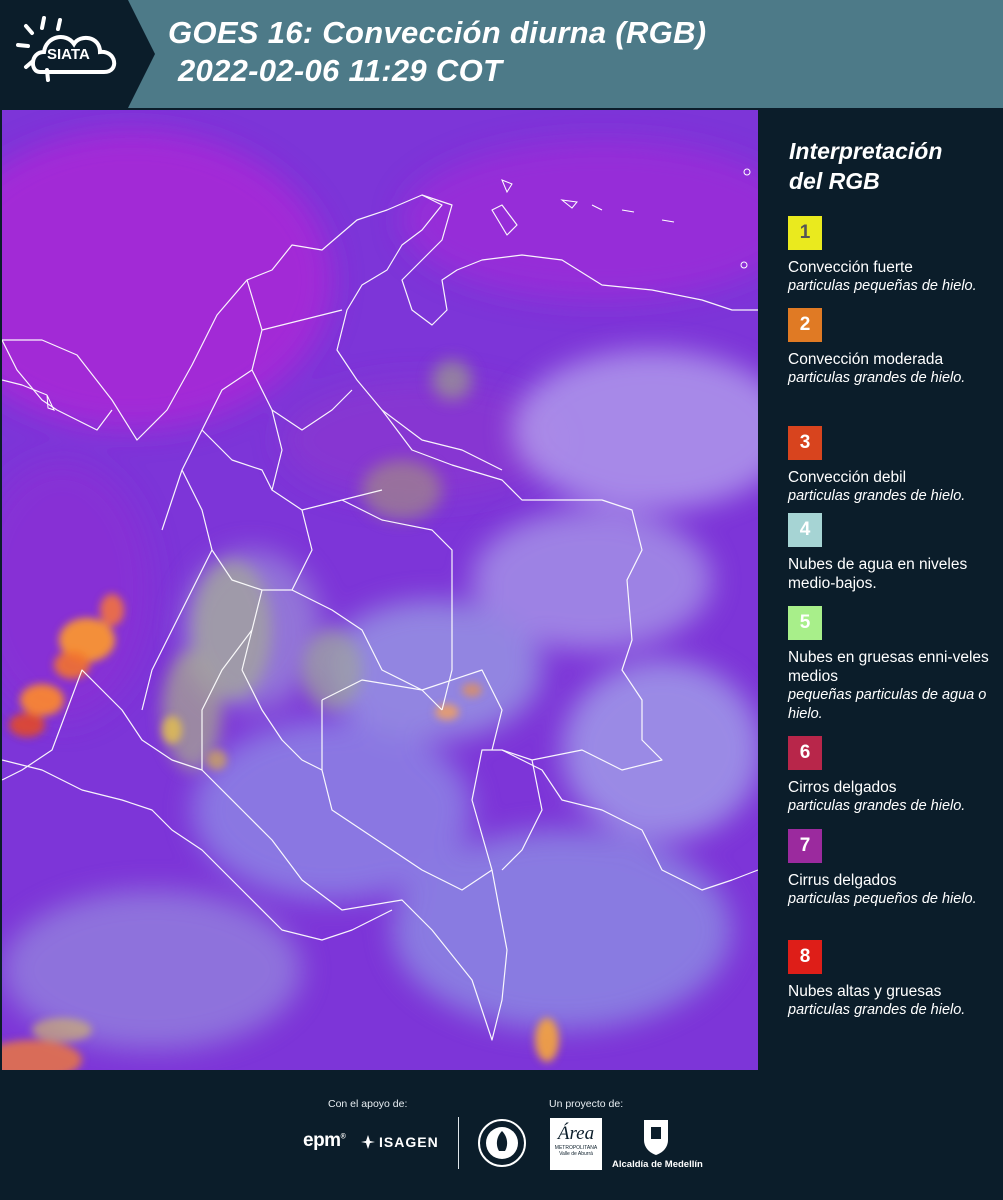 Image resolution: width=1003 pixels, height=1200 pixels. I want to click on legend-item-description: particulas pequeños de hielo., so click(882, 899).